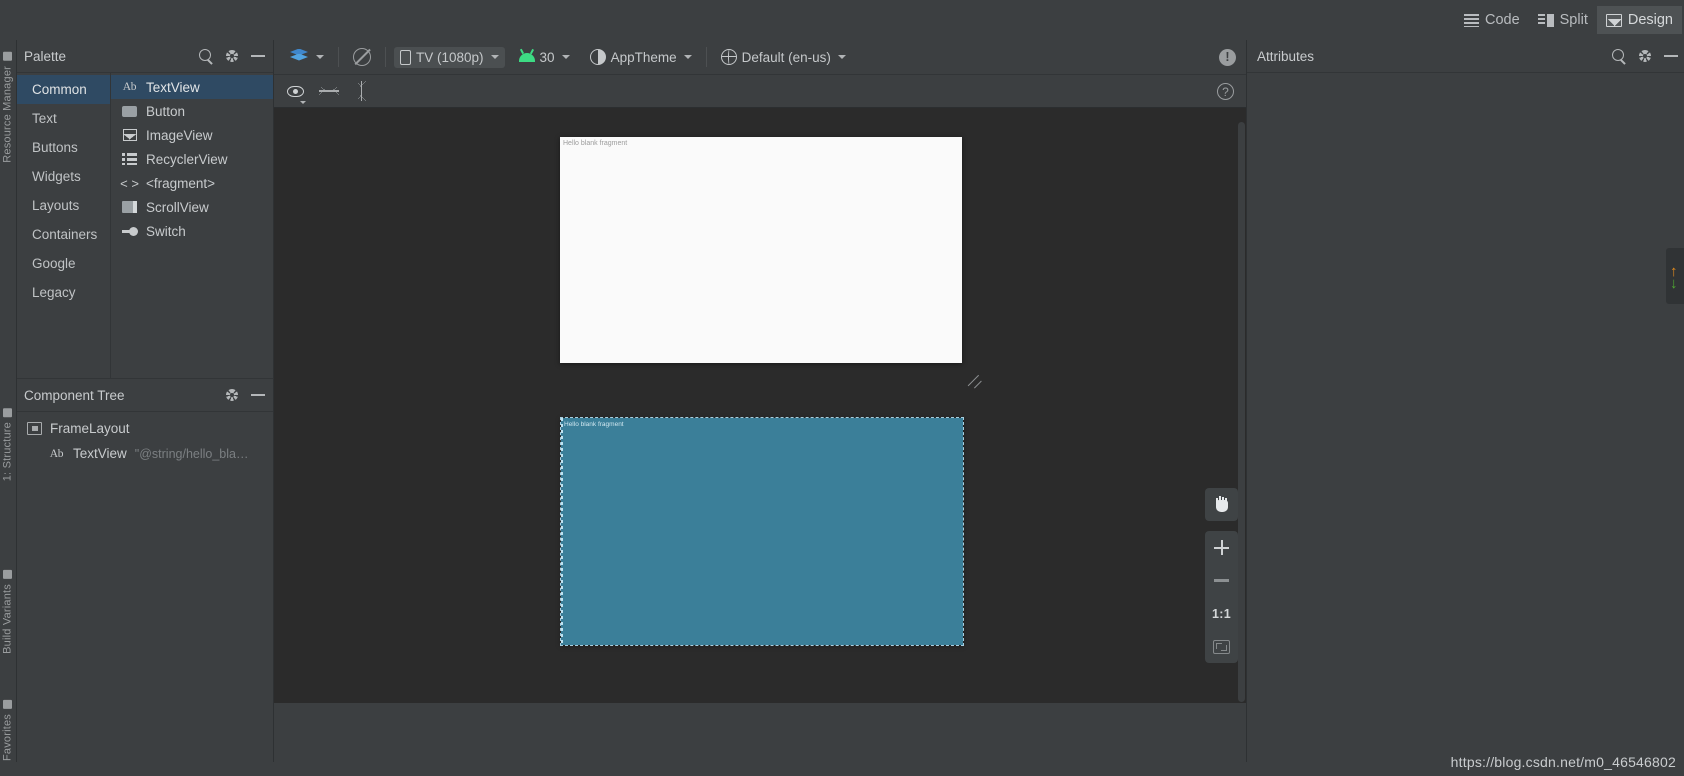 This screenshot has width=1684, height=776. I want to click on ab-text-icon: Ab, so click(56, 453).